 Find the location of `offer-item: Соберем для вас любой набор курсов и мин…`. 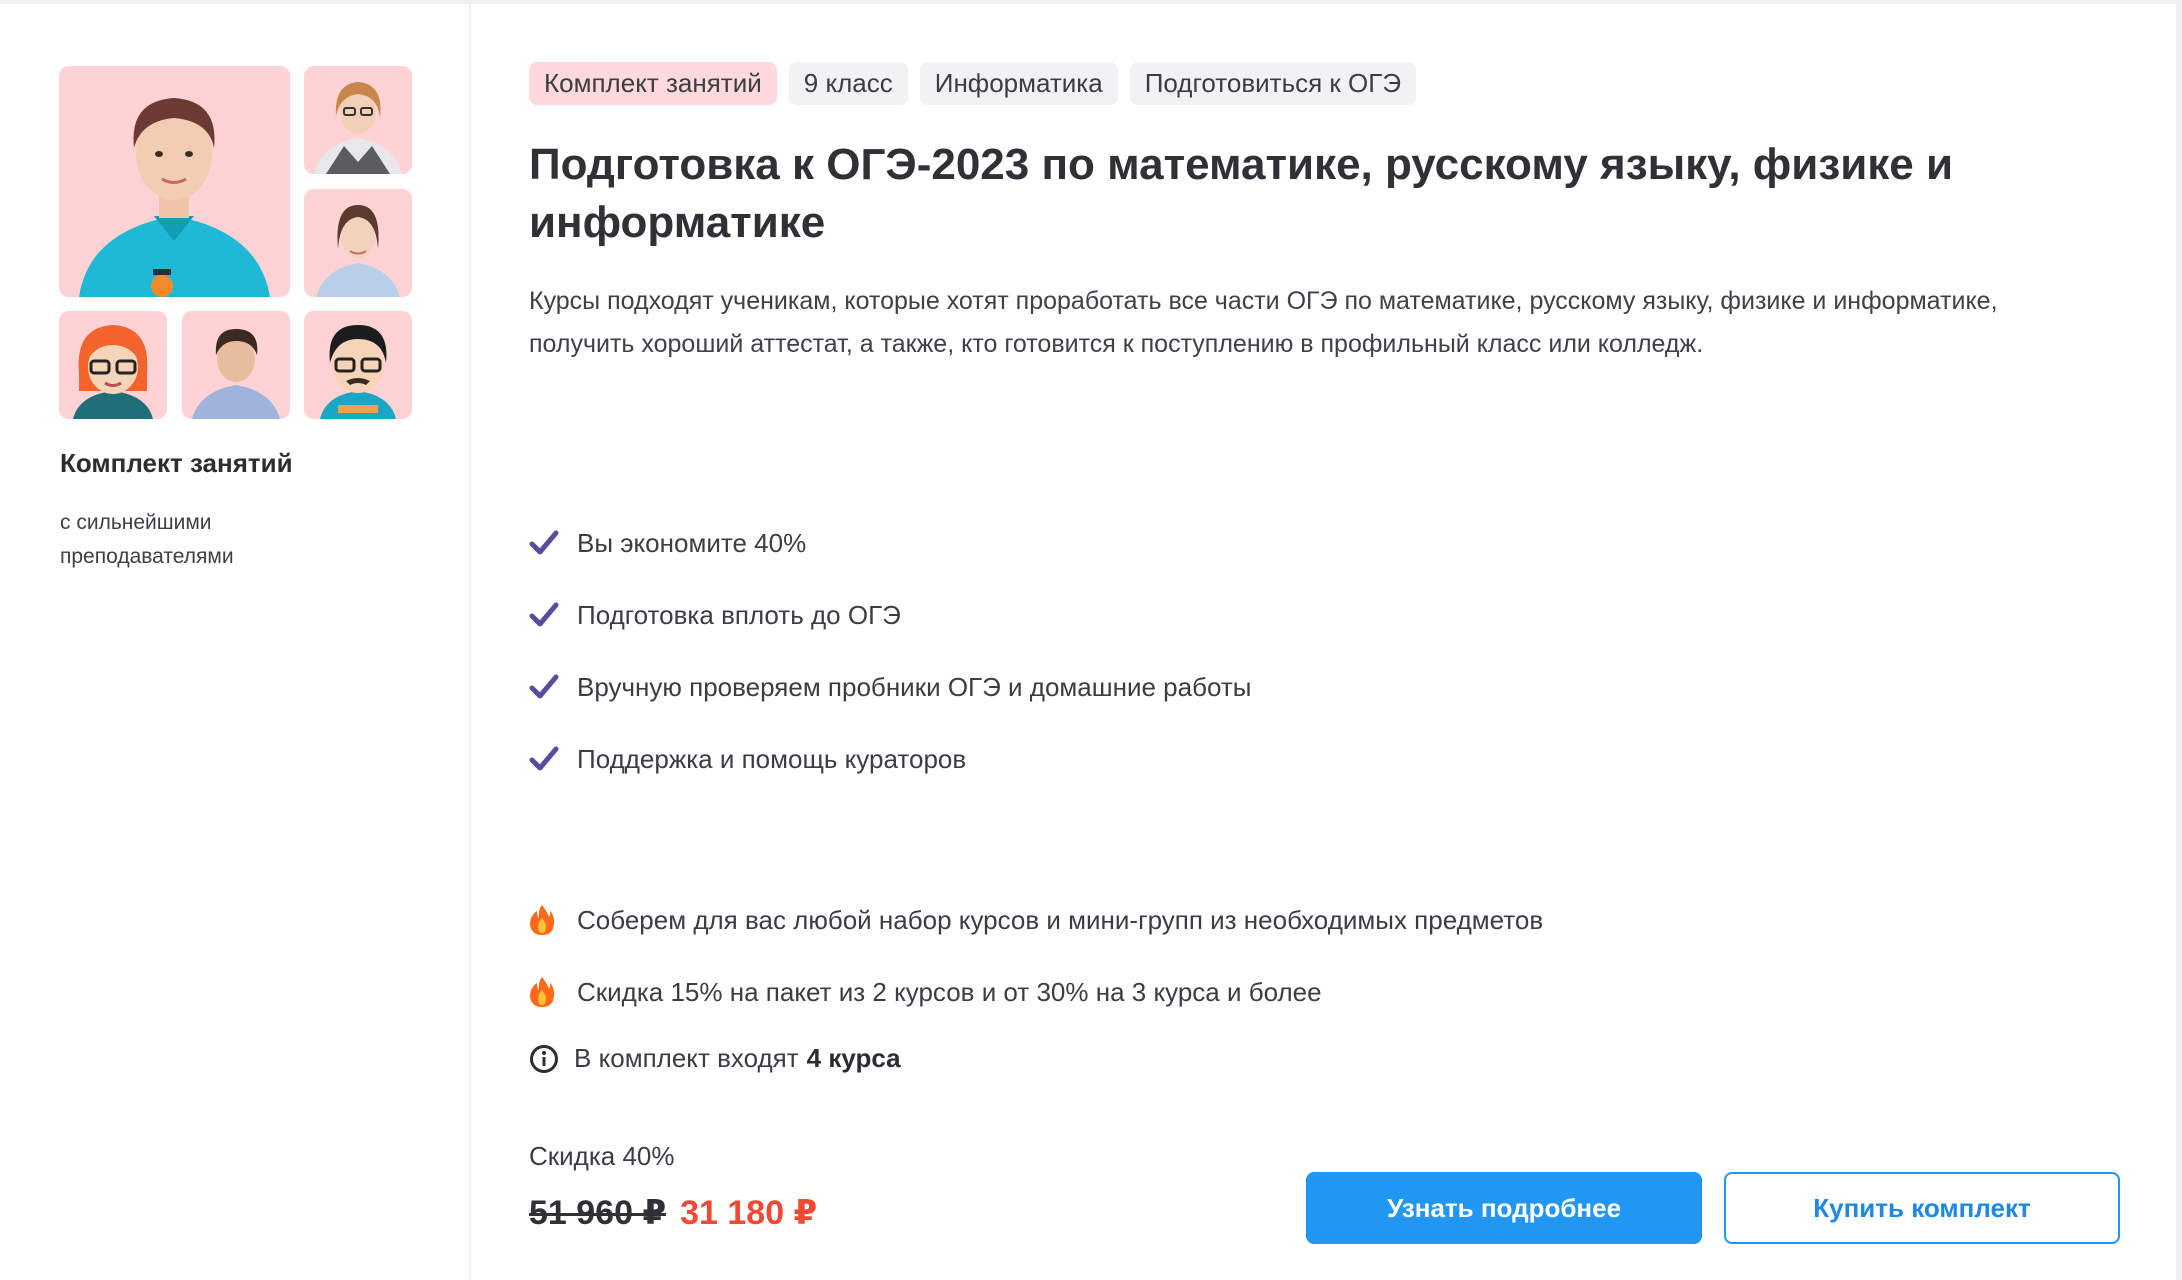

offer-item: Соберем для вас любой набор курсов и мин… is located at coordinates (1036, 920).